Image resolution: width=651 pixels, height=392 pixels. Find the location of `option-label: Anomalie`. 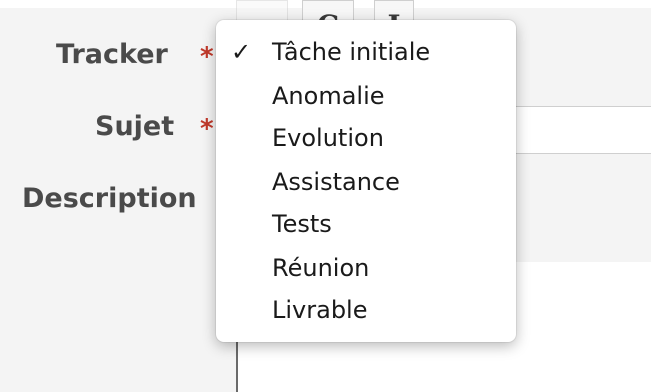

option-label: Anomalie is located at coordinates (328, 96).